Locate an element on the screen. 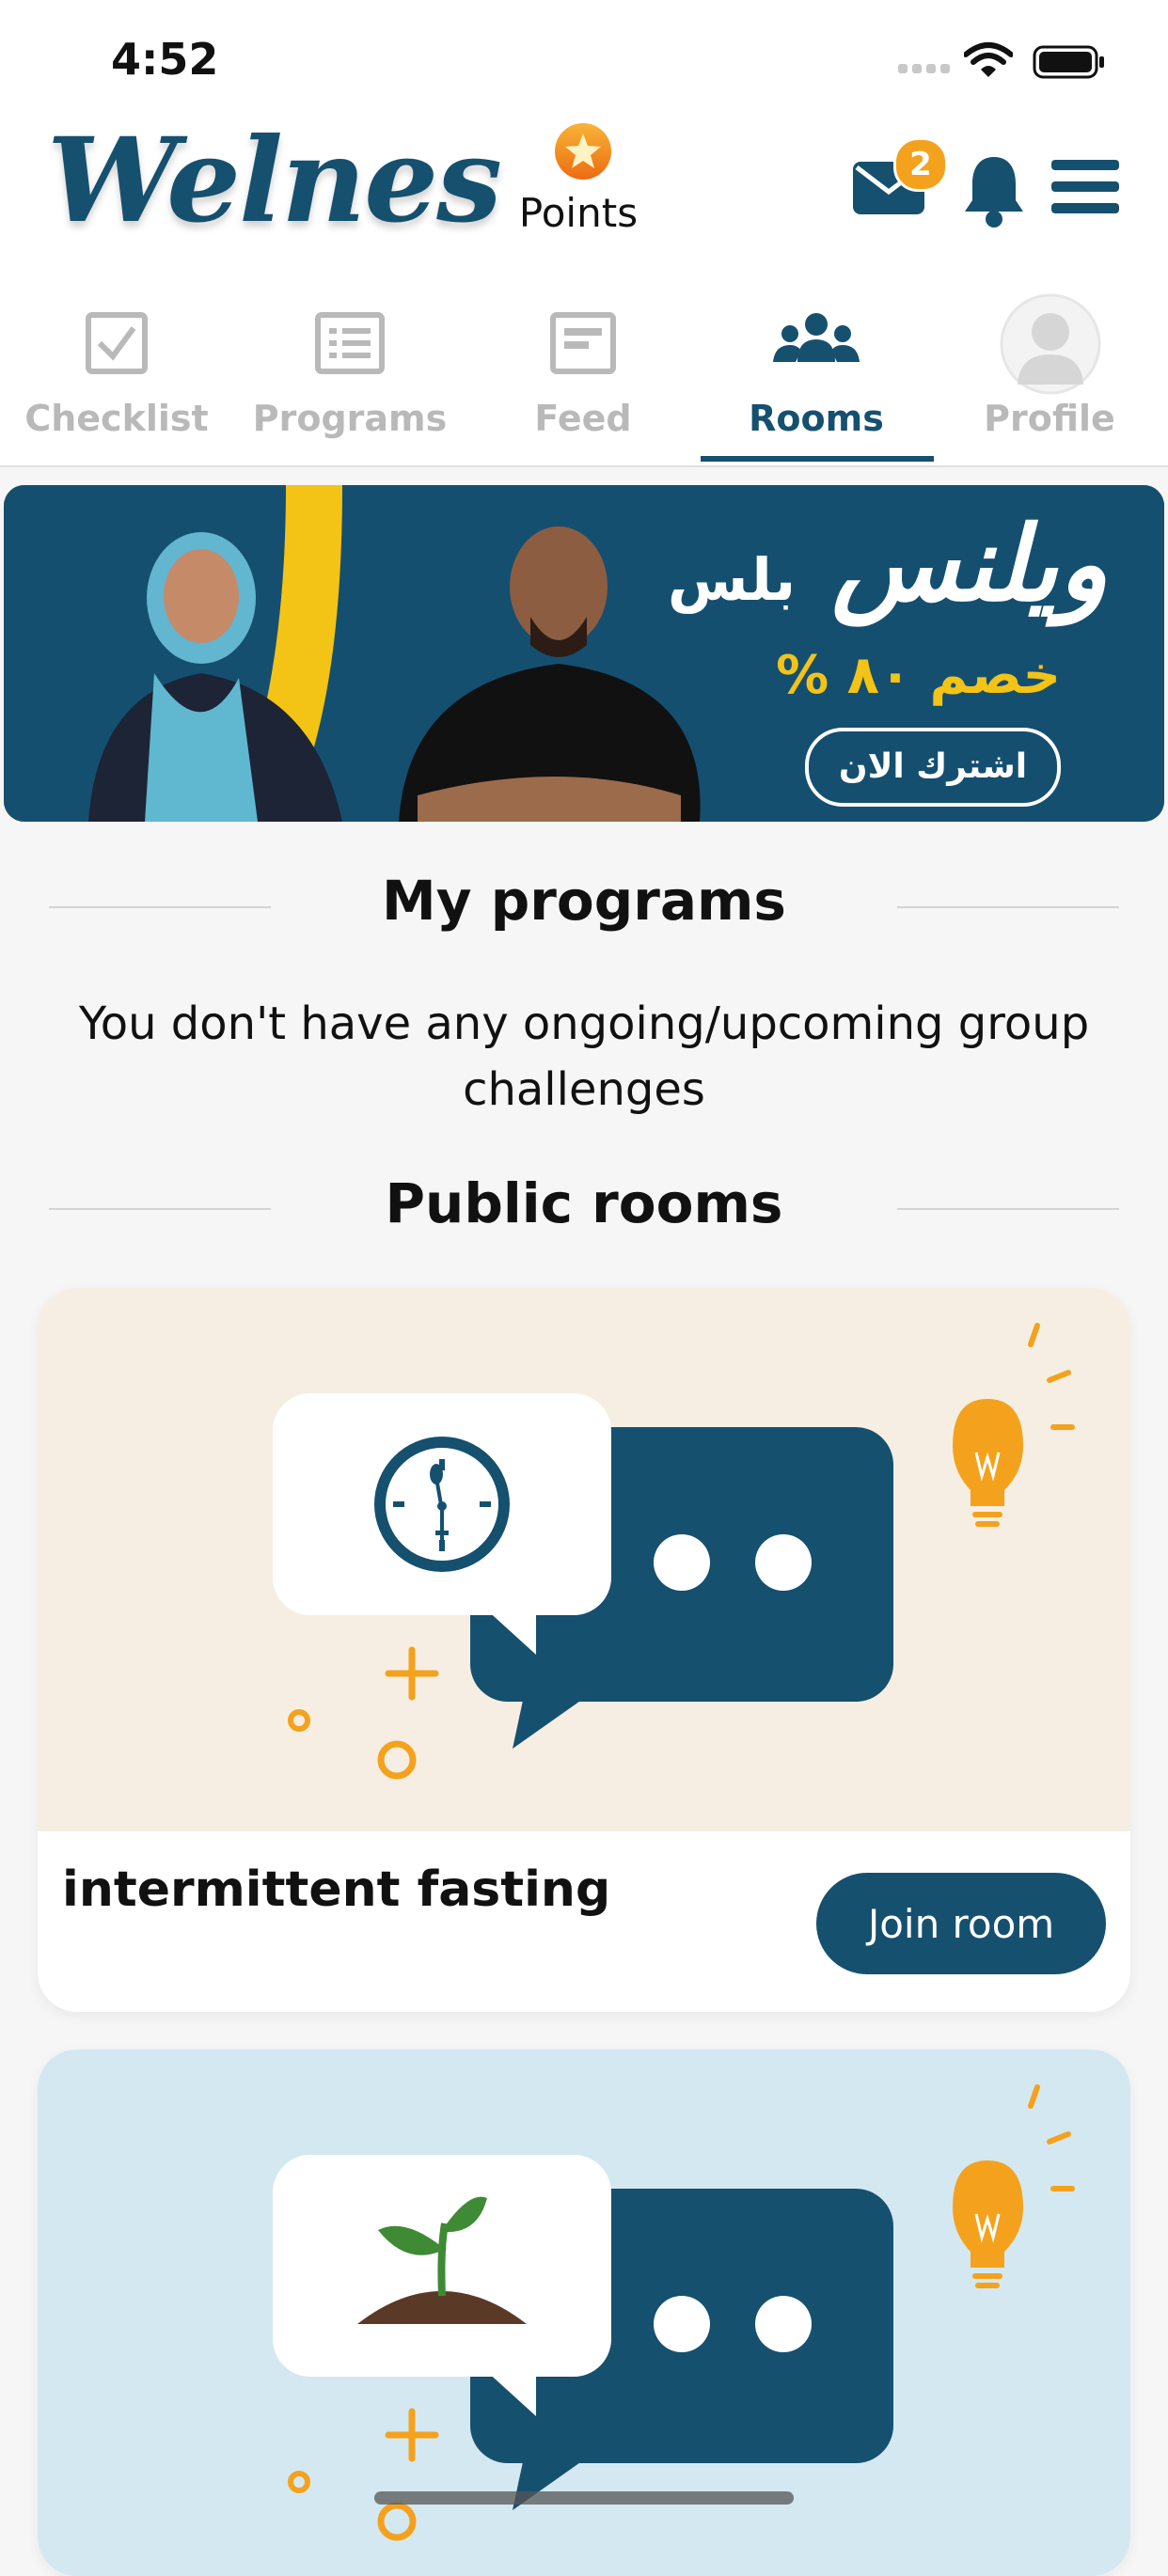 This screenshot has height=2576, width=1168. programs-icon is located at coordinates (350, 343).